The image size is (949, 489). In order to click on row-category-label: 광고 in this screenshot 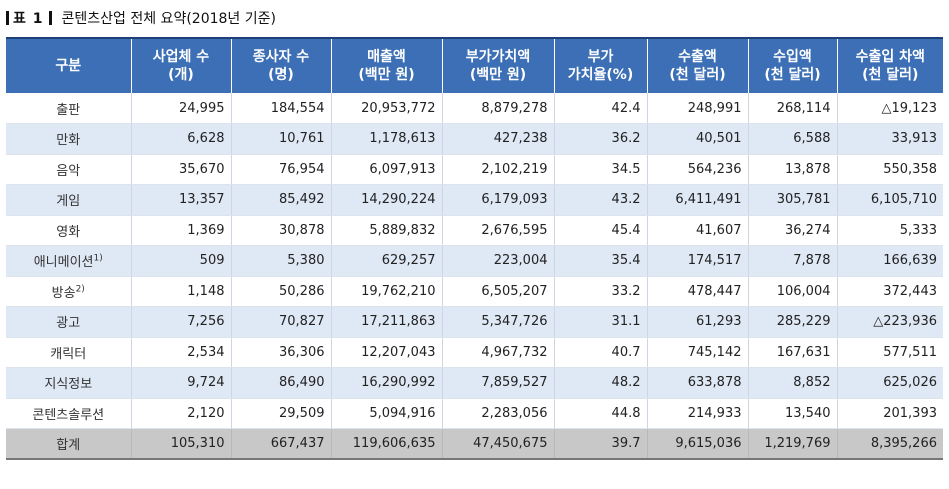, I will do `click(68, 324)`.